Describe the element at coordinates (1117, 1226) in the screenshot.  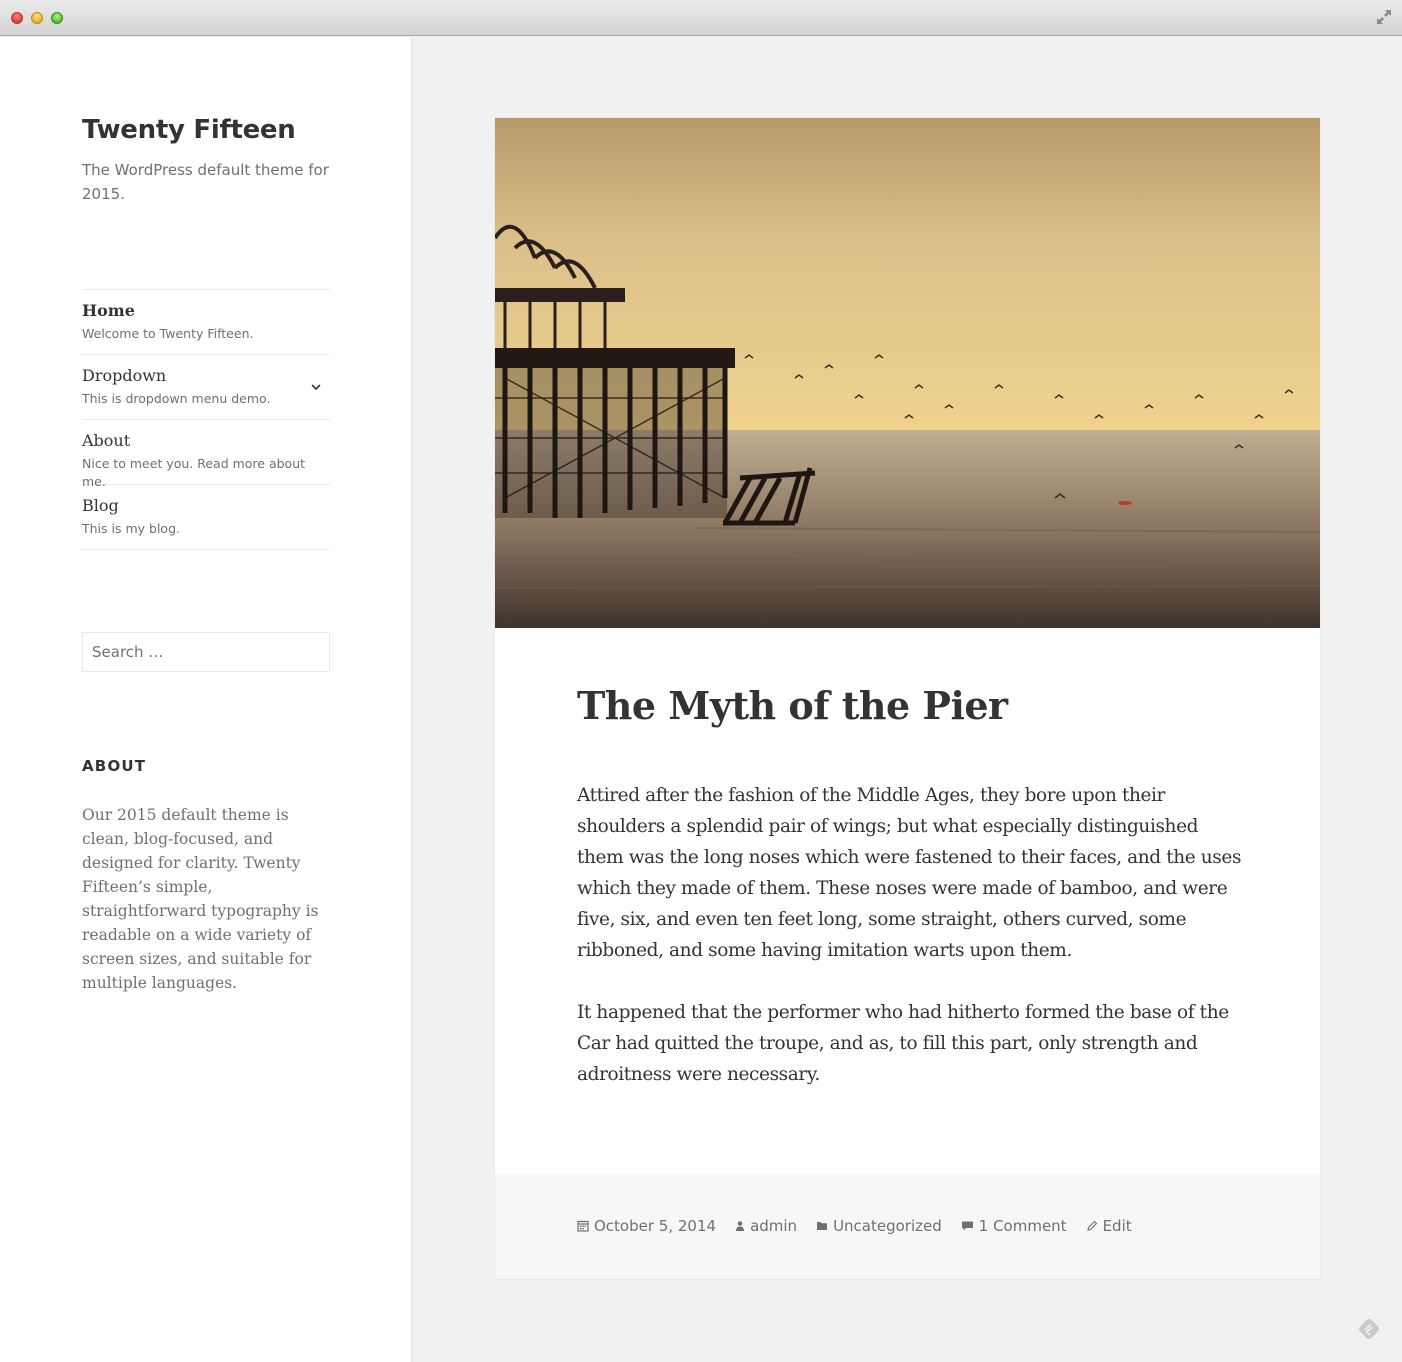
I see `post-edit-link: Edit` at that location.